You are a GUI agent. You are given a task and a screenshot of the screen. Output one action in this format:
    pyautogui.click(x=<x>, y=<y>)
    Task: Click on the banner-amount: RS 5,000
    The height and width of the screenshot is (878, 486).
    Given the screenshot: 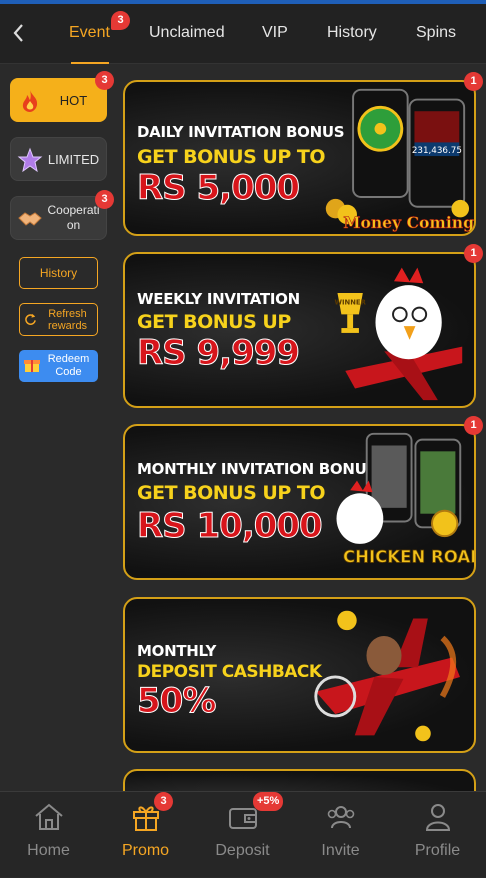 What is the action you would take?
    pyautogui.click(x=218, y=188)
    